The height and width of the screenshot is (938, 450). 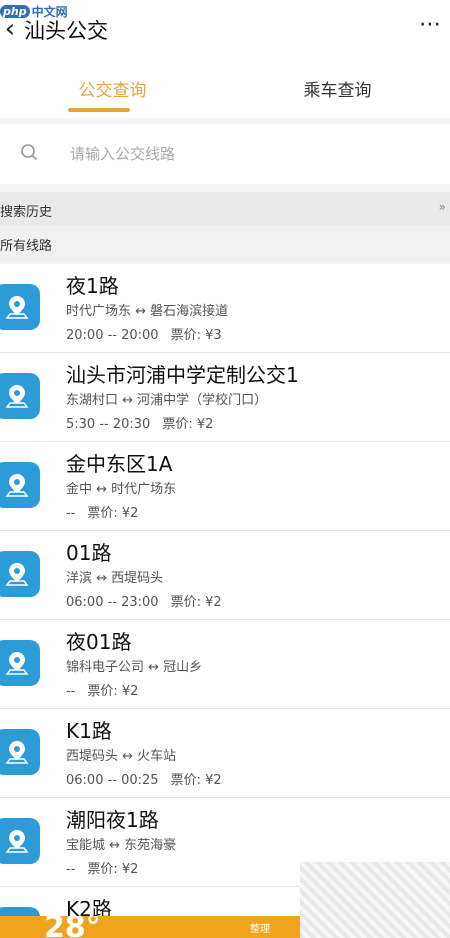 What do you see at coordinates (442, 207) in the screenshot?
I see `expand-icon: »` at bounding box center [442, 207].